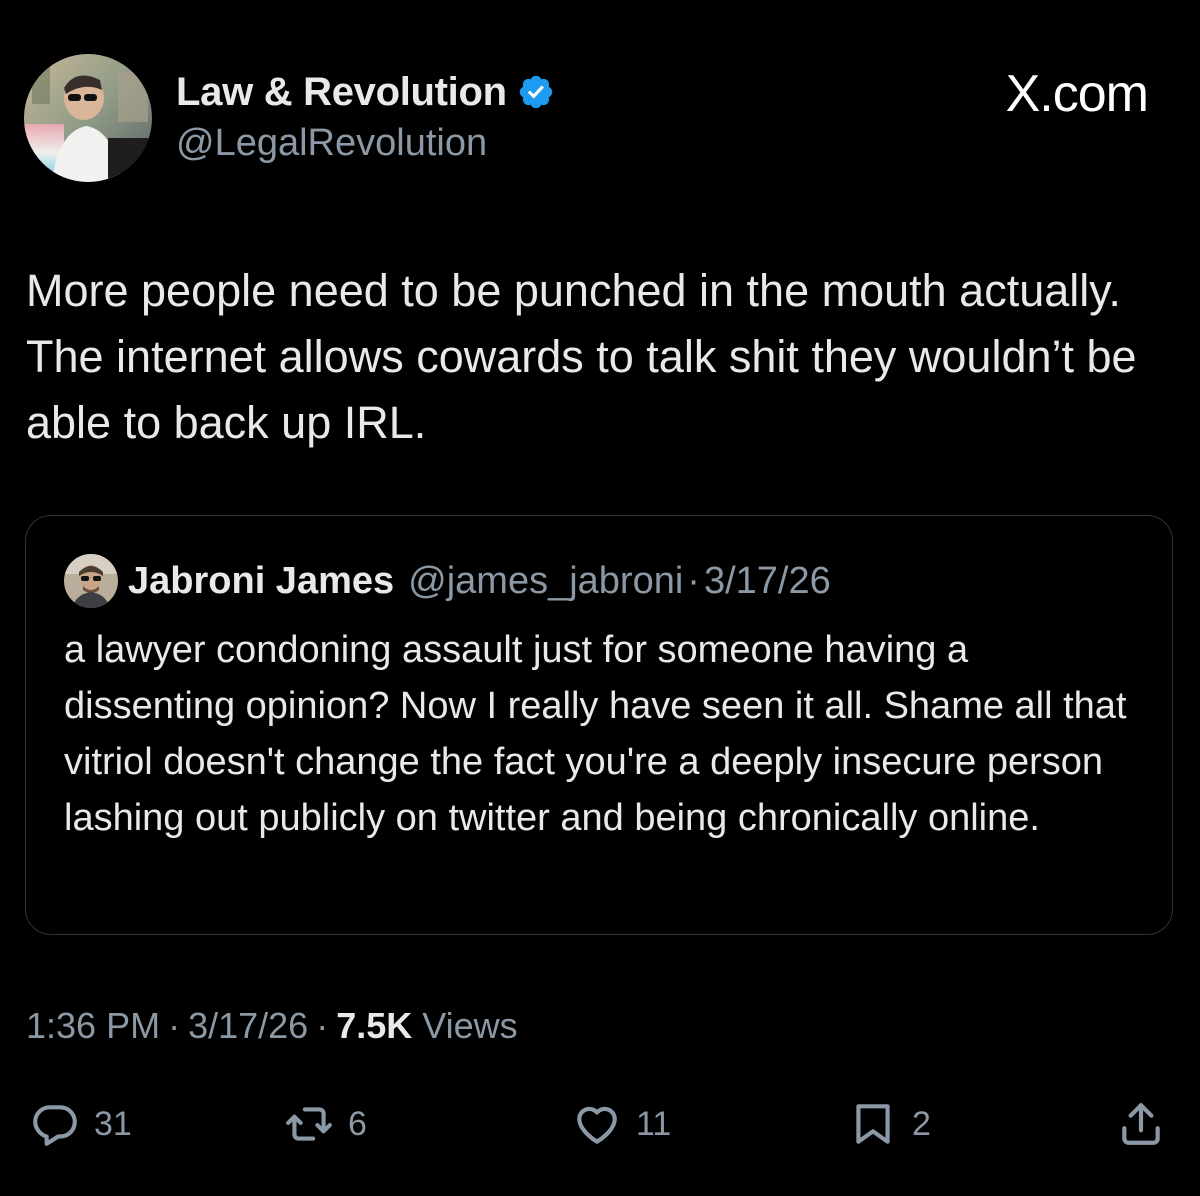 Image resolution: width=1200 pixels, height=1196 pixels. I want to click on share-icon, so click(1141, 1124).